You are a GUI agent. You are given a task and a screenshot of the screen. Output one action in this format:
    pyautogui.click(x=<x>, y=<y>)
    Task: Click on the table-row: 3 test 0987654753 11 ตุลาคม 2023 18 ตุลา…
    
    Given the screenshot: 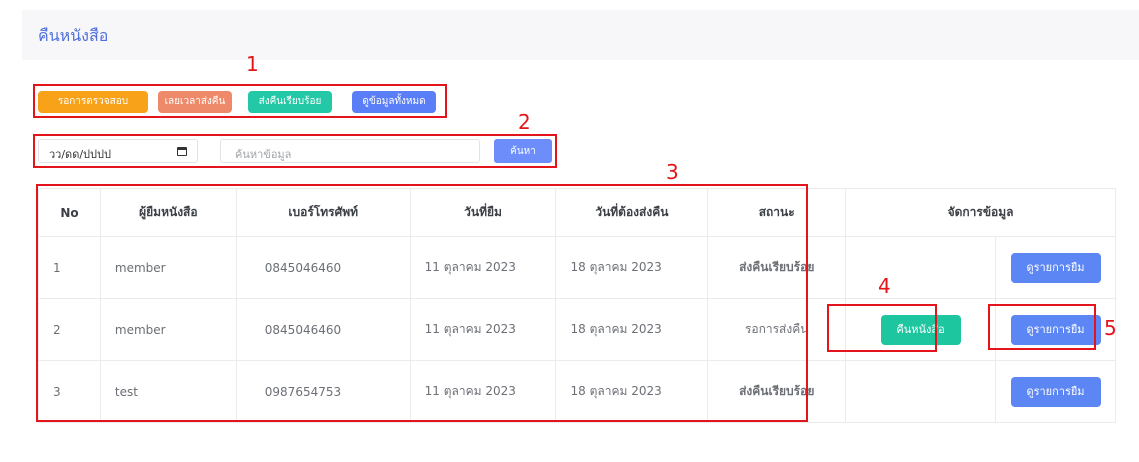 What is the action you would take?
    pyautogui.click(x=577, y=391)
    